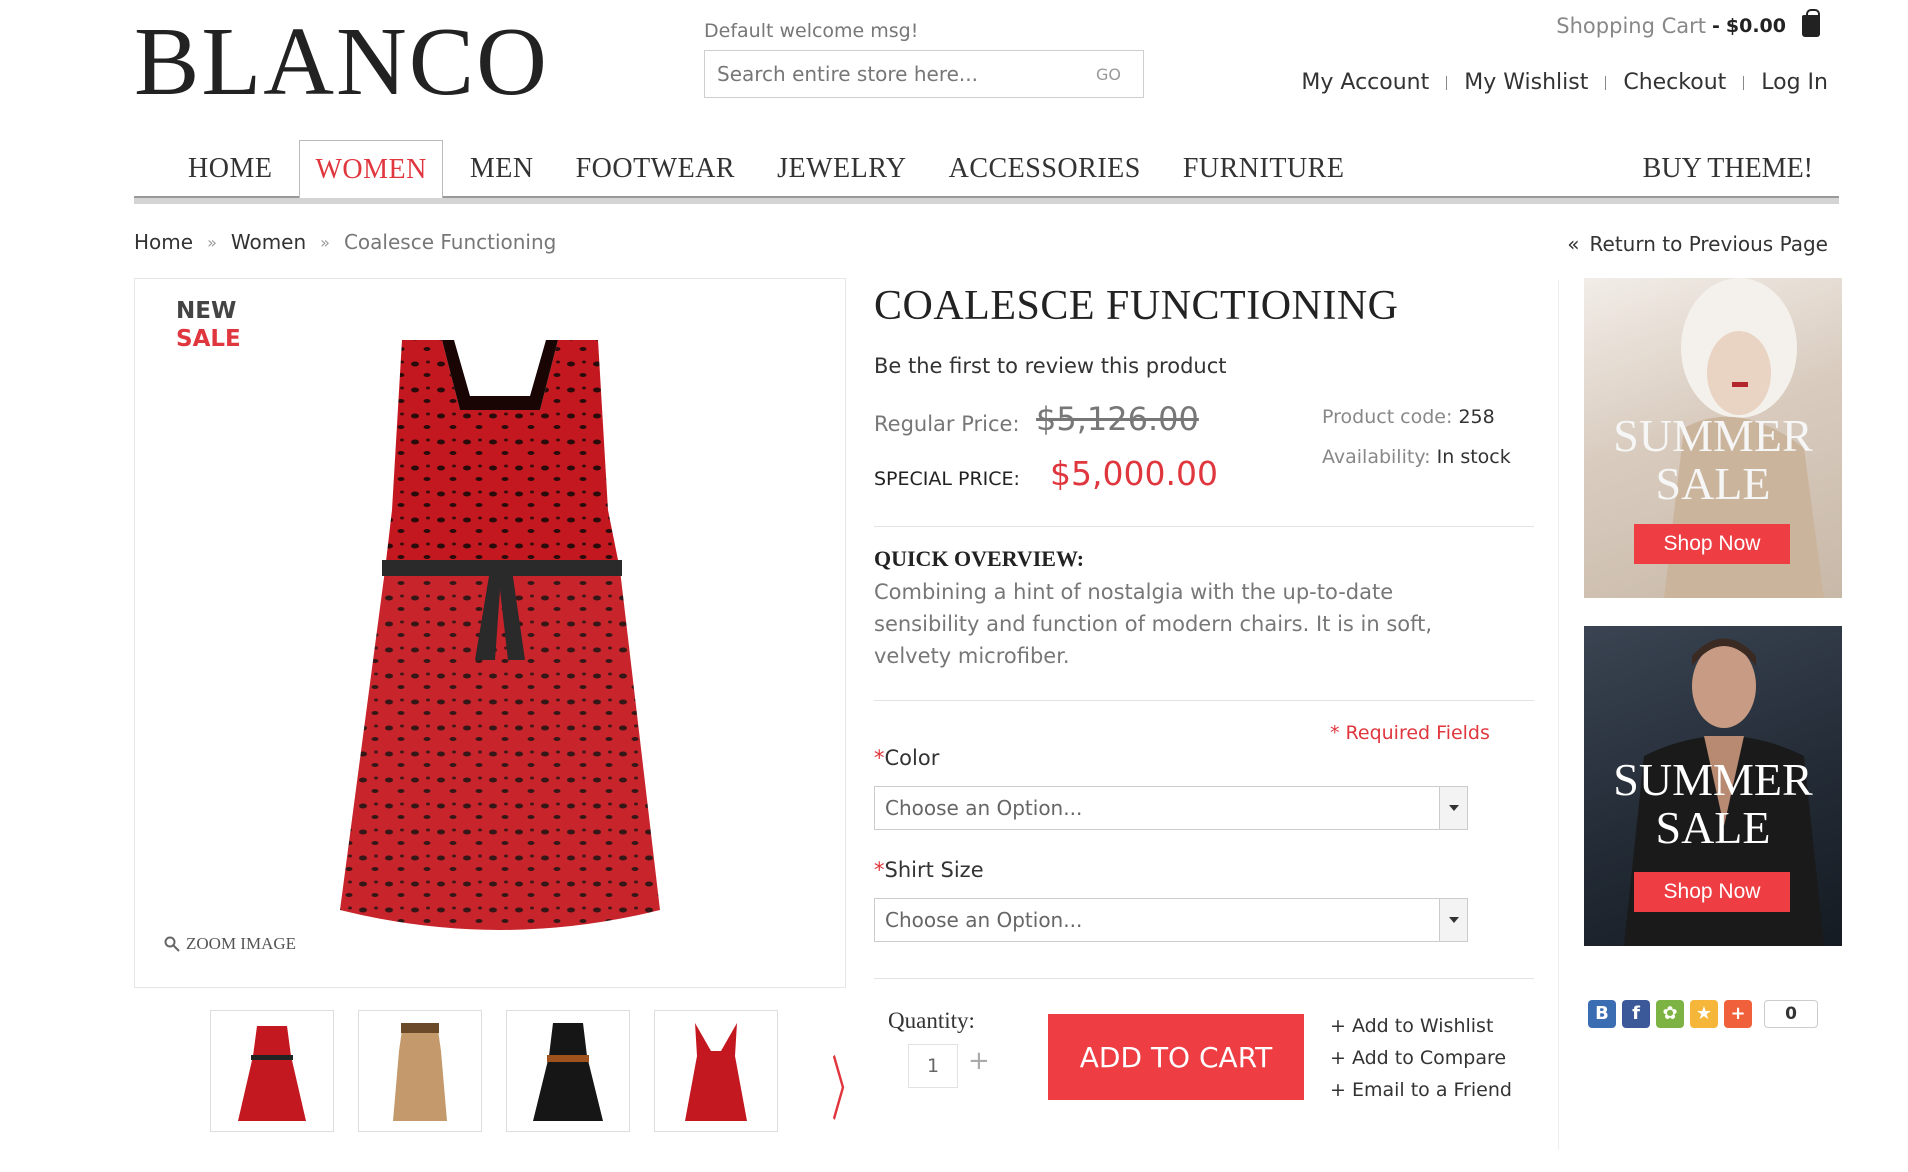 This screenshot has height=1172, width=1908. Describe the element at coordinates (371, 169) in the screenshot. I see `nav-women: WOMEN` at that location.